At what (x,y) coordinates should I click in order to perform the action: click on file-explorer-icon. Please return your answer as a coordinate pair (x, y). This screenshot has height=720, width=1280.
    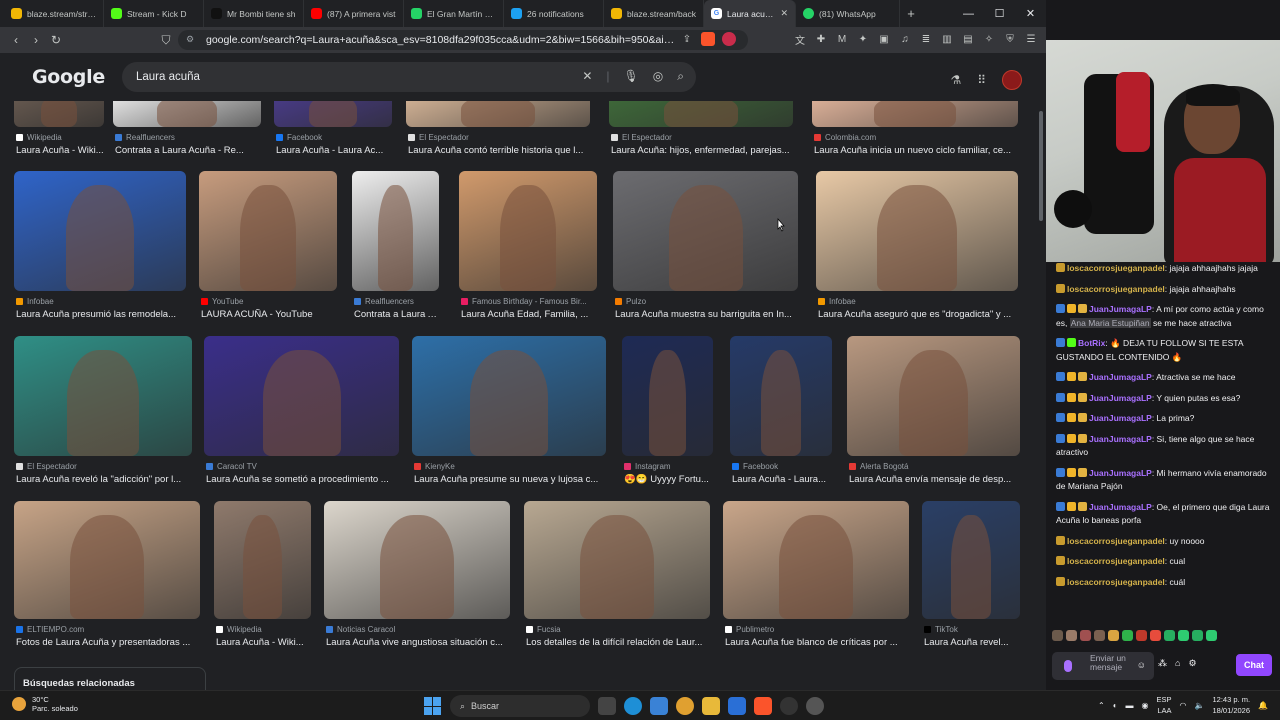
    Looking at the image, I should click on (711, 706).